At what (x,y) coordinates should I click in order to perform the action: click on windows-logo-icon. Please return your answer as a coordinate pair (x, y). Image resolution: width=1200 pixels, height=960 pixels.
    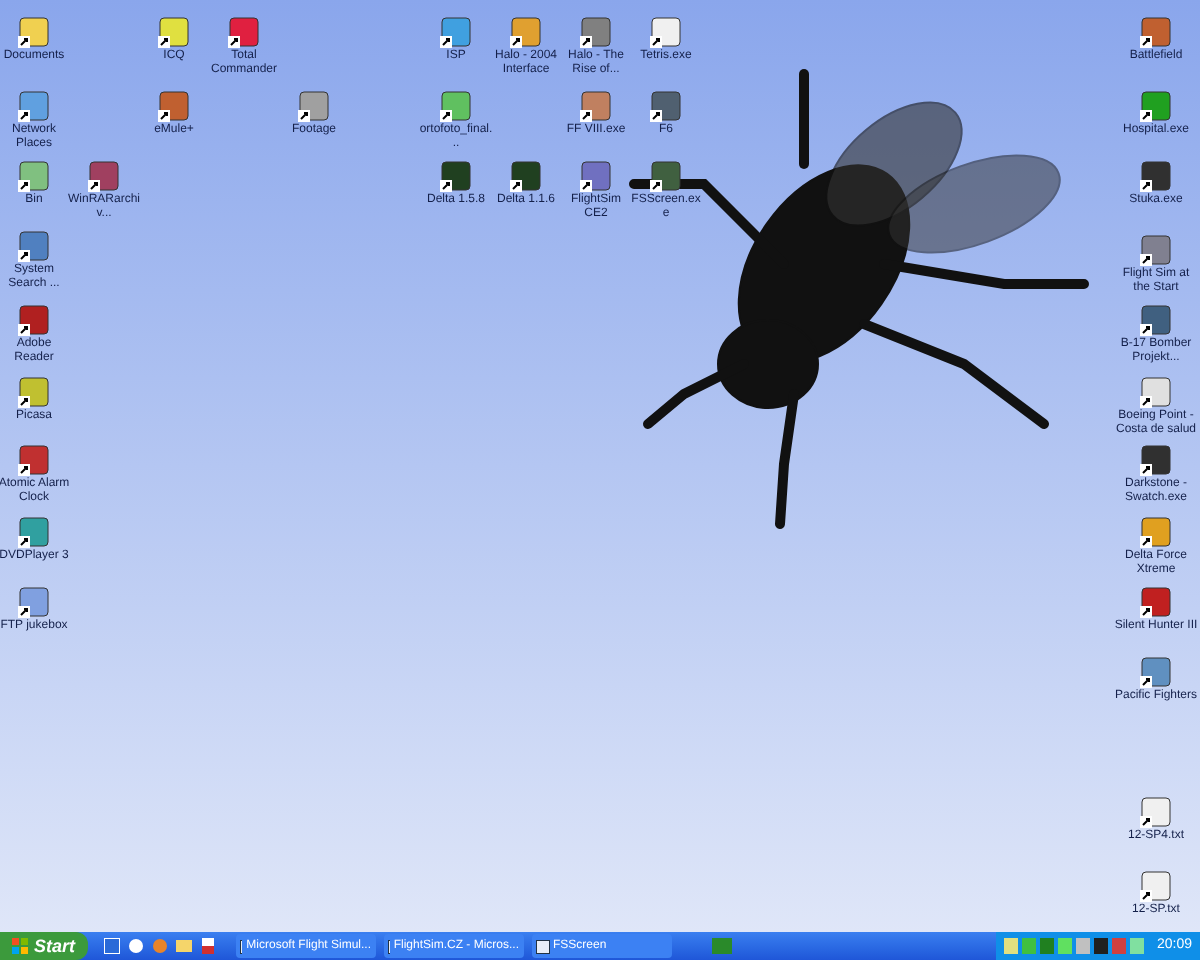
    Looking at the image, I should click on (20, 946).